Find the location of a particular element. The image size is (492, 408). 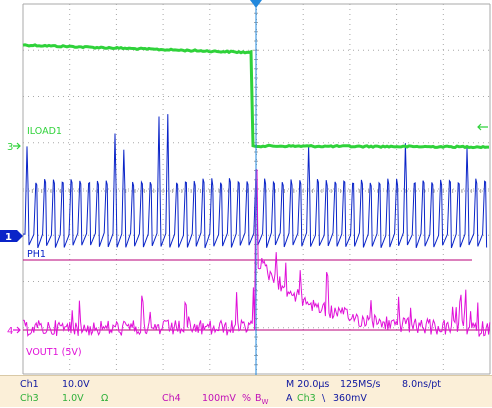

trigger-level: 360mV is located at coordinates (350, 399).